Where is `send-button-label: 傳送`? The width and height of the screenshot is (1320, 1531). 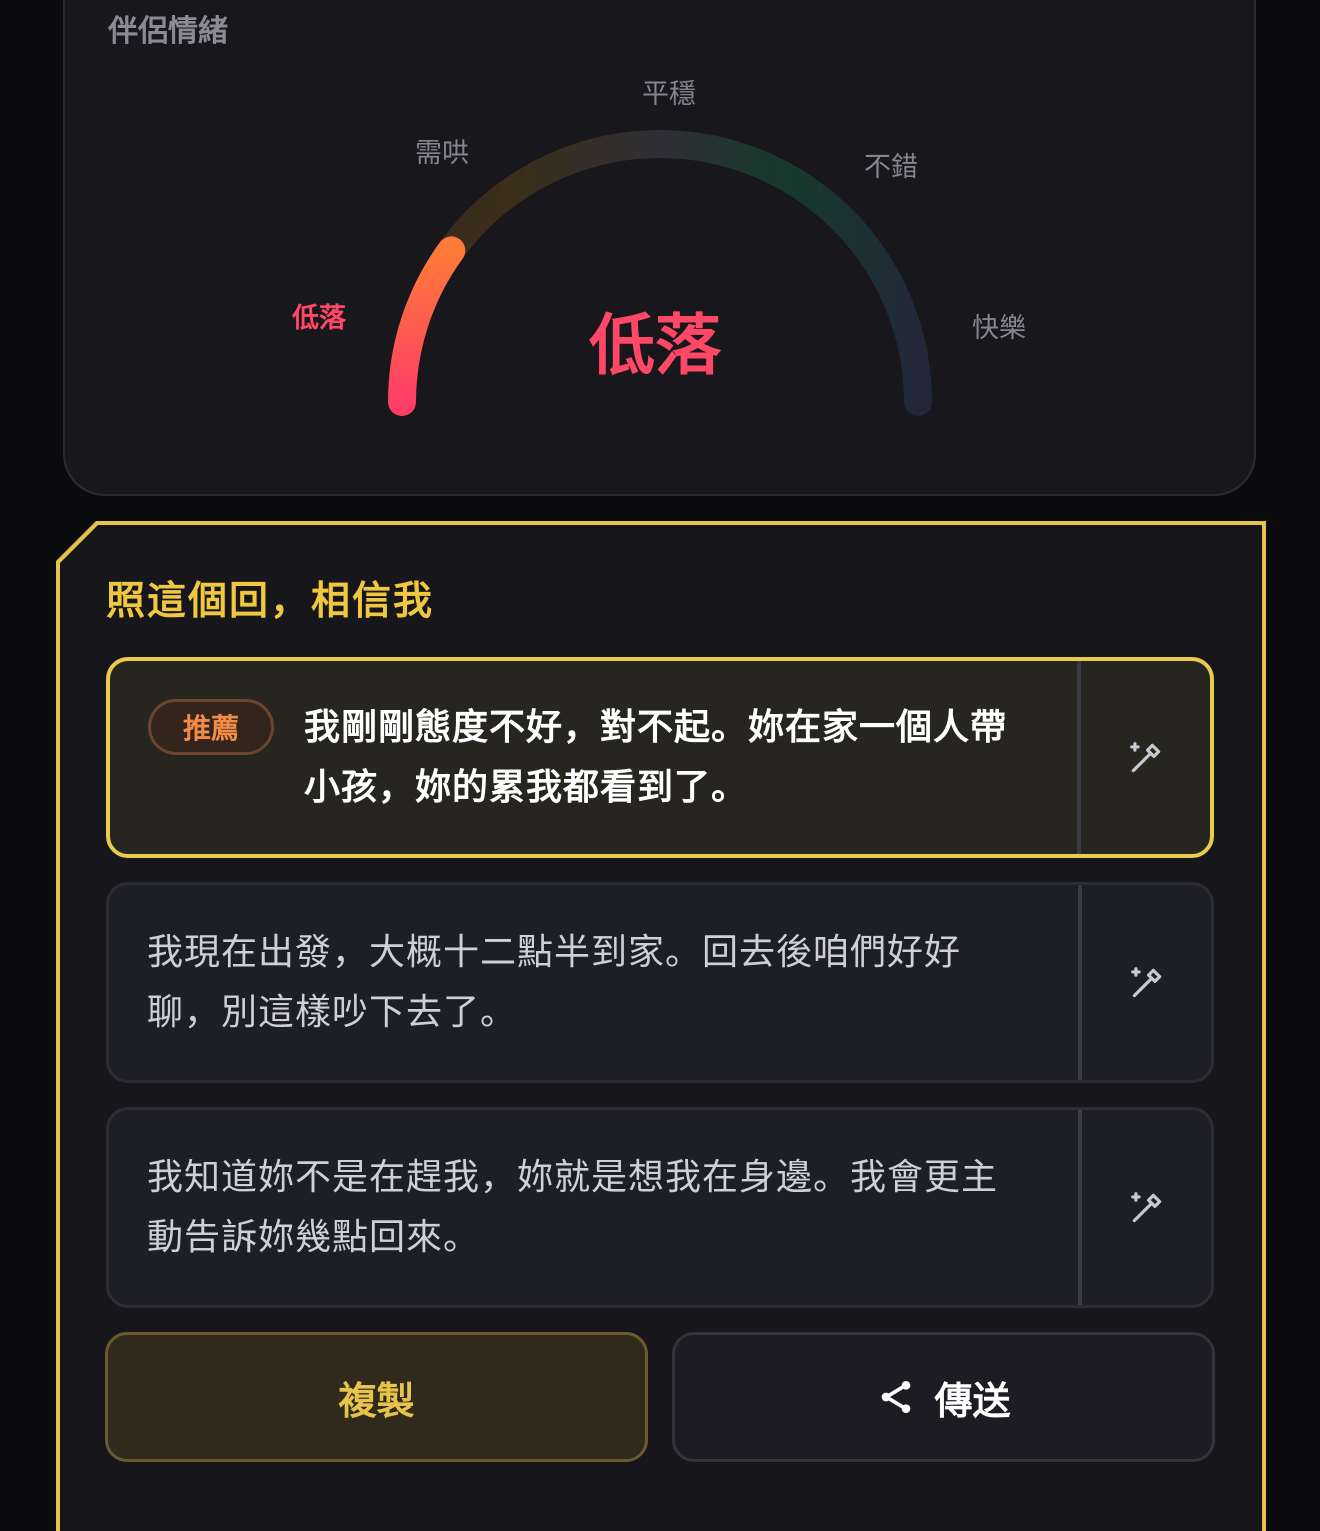
send-button-label: 傳送 is located at coordinates (972, 1400).